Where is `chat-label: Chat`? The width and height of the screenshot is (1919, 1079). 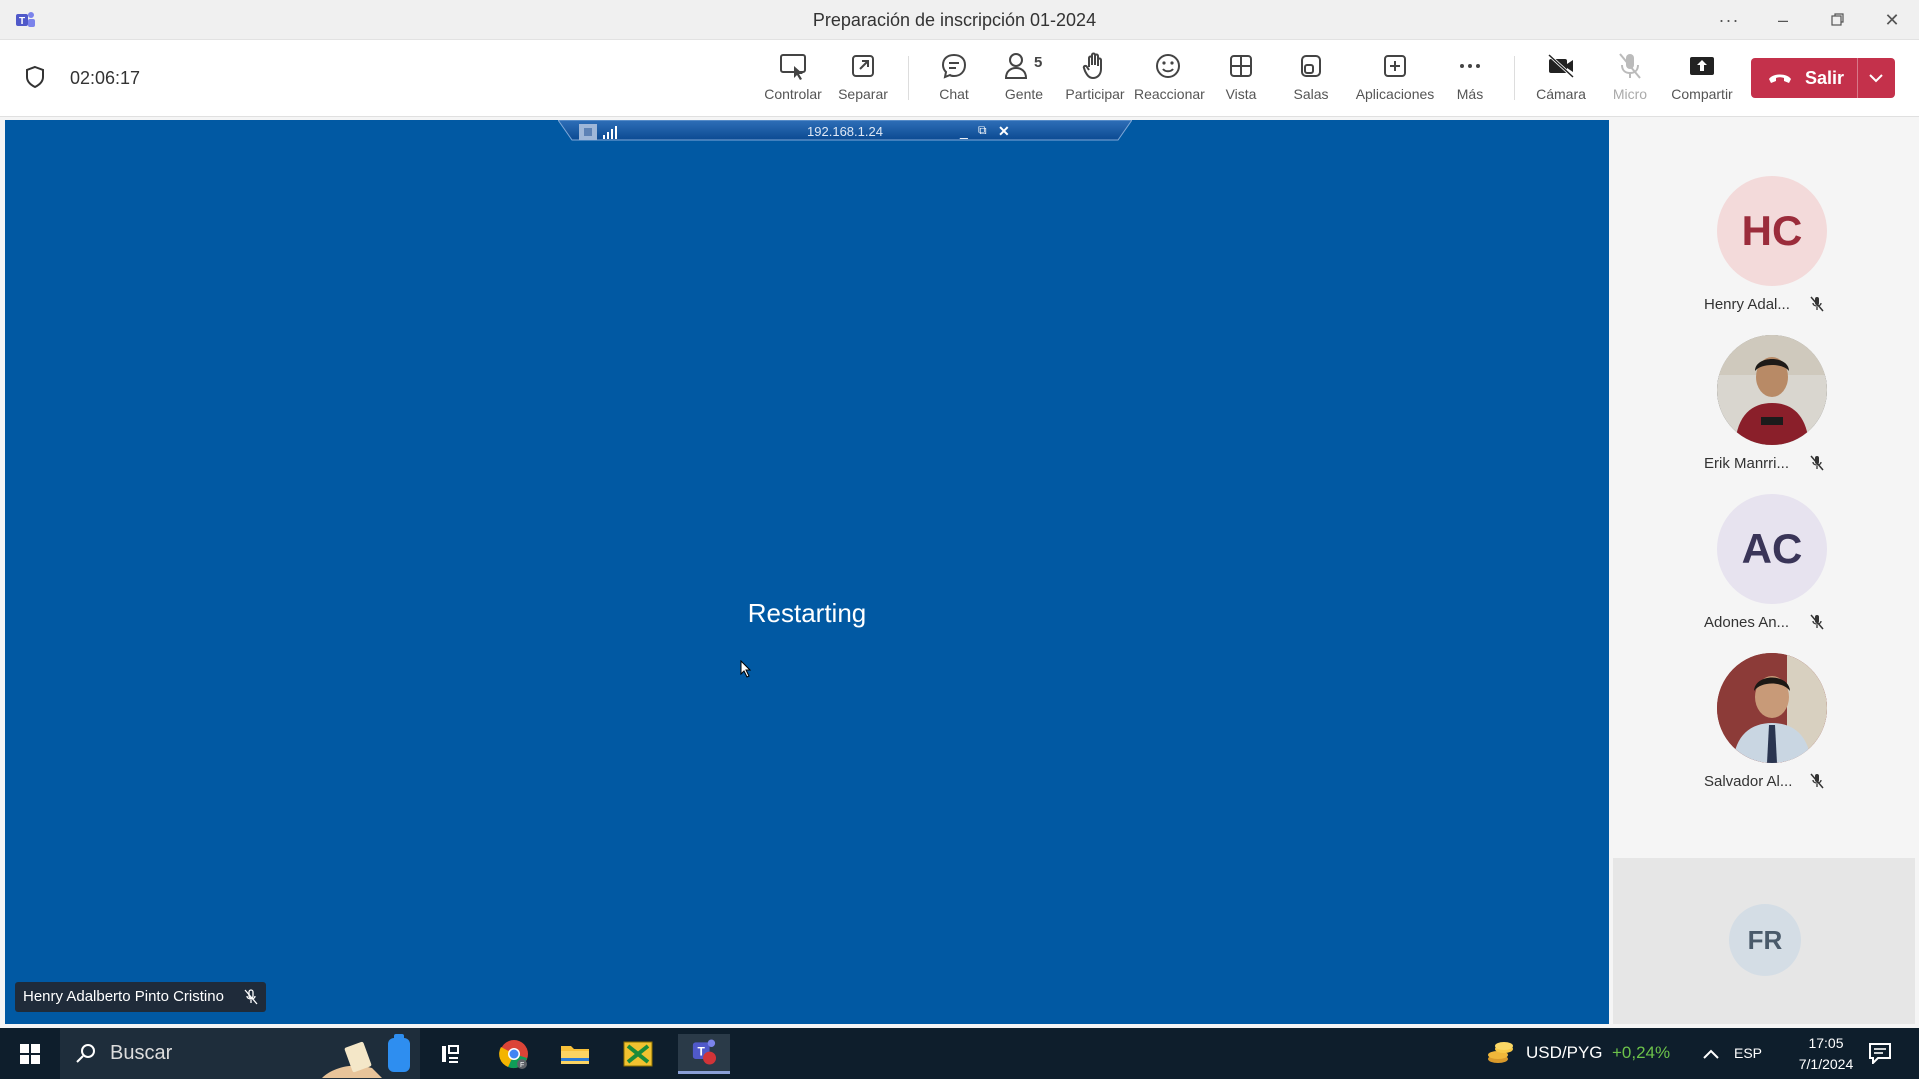 chat-label: Chat is located at coordinates (954, 94).